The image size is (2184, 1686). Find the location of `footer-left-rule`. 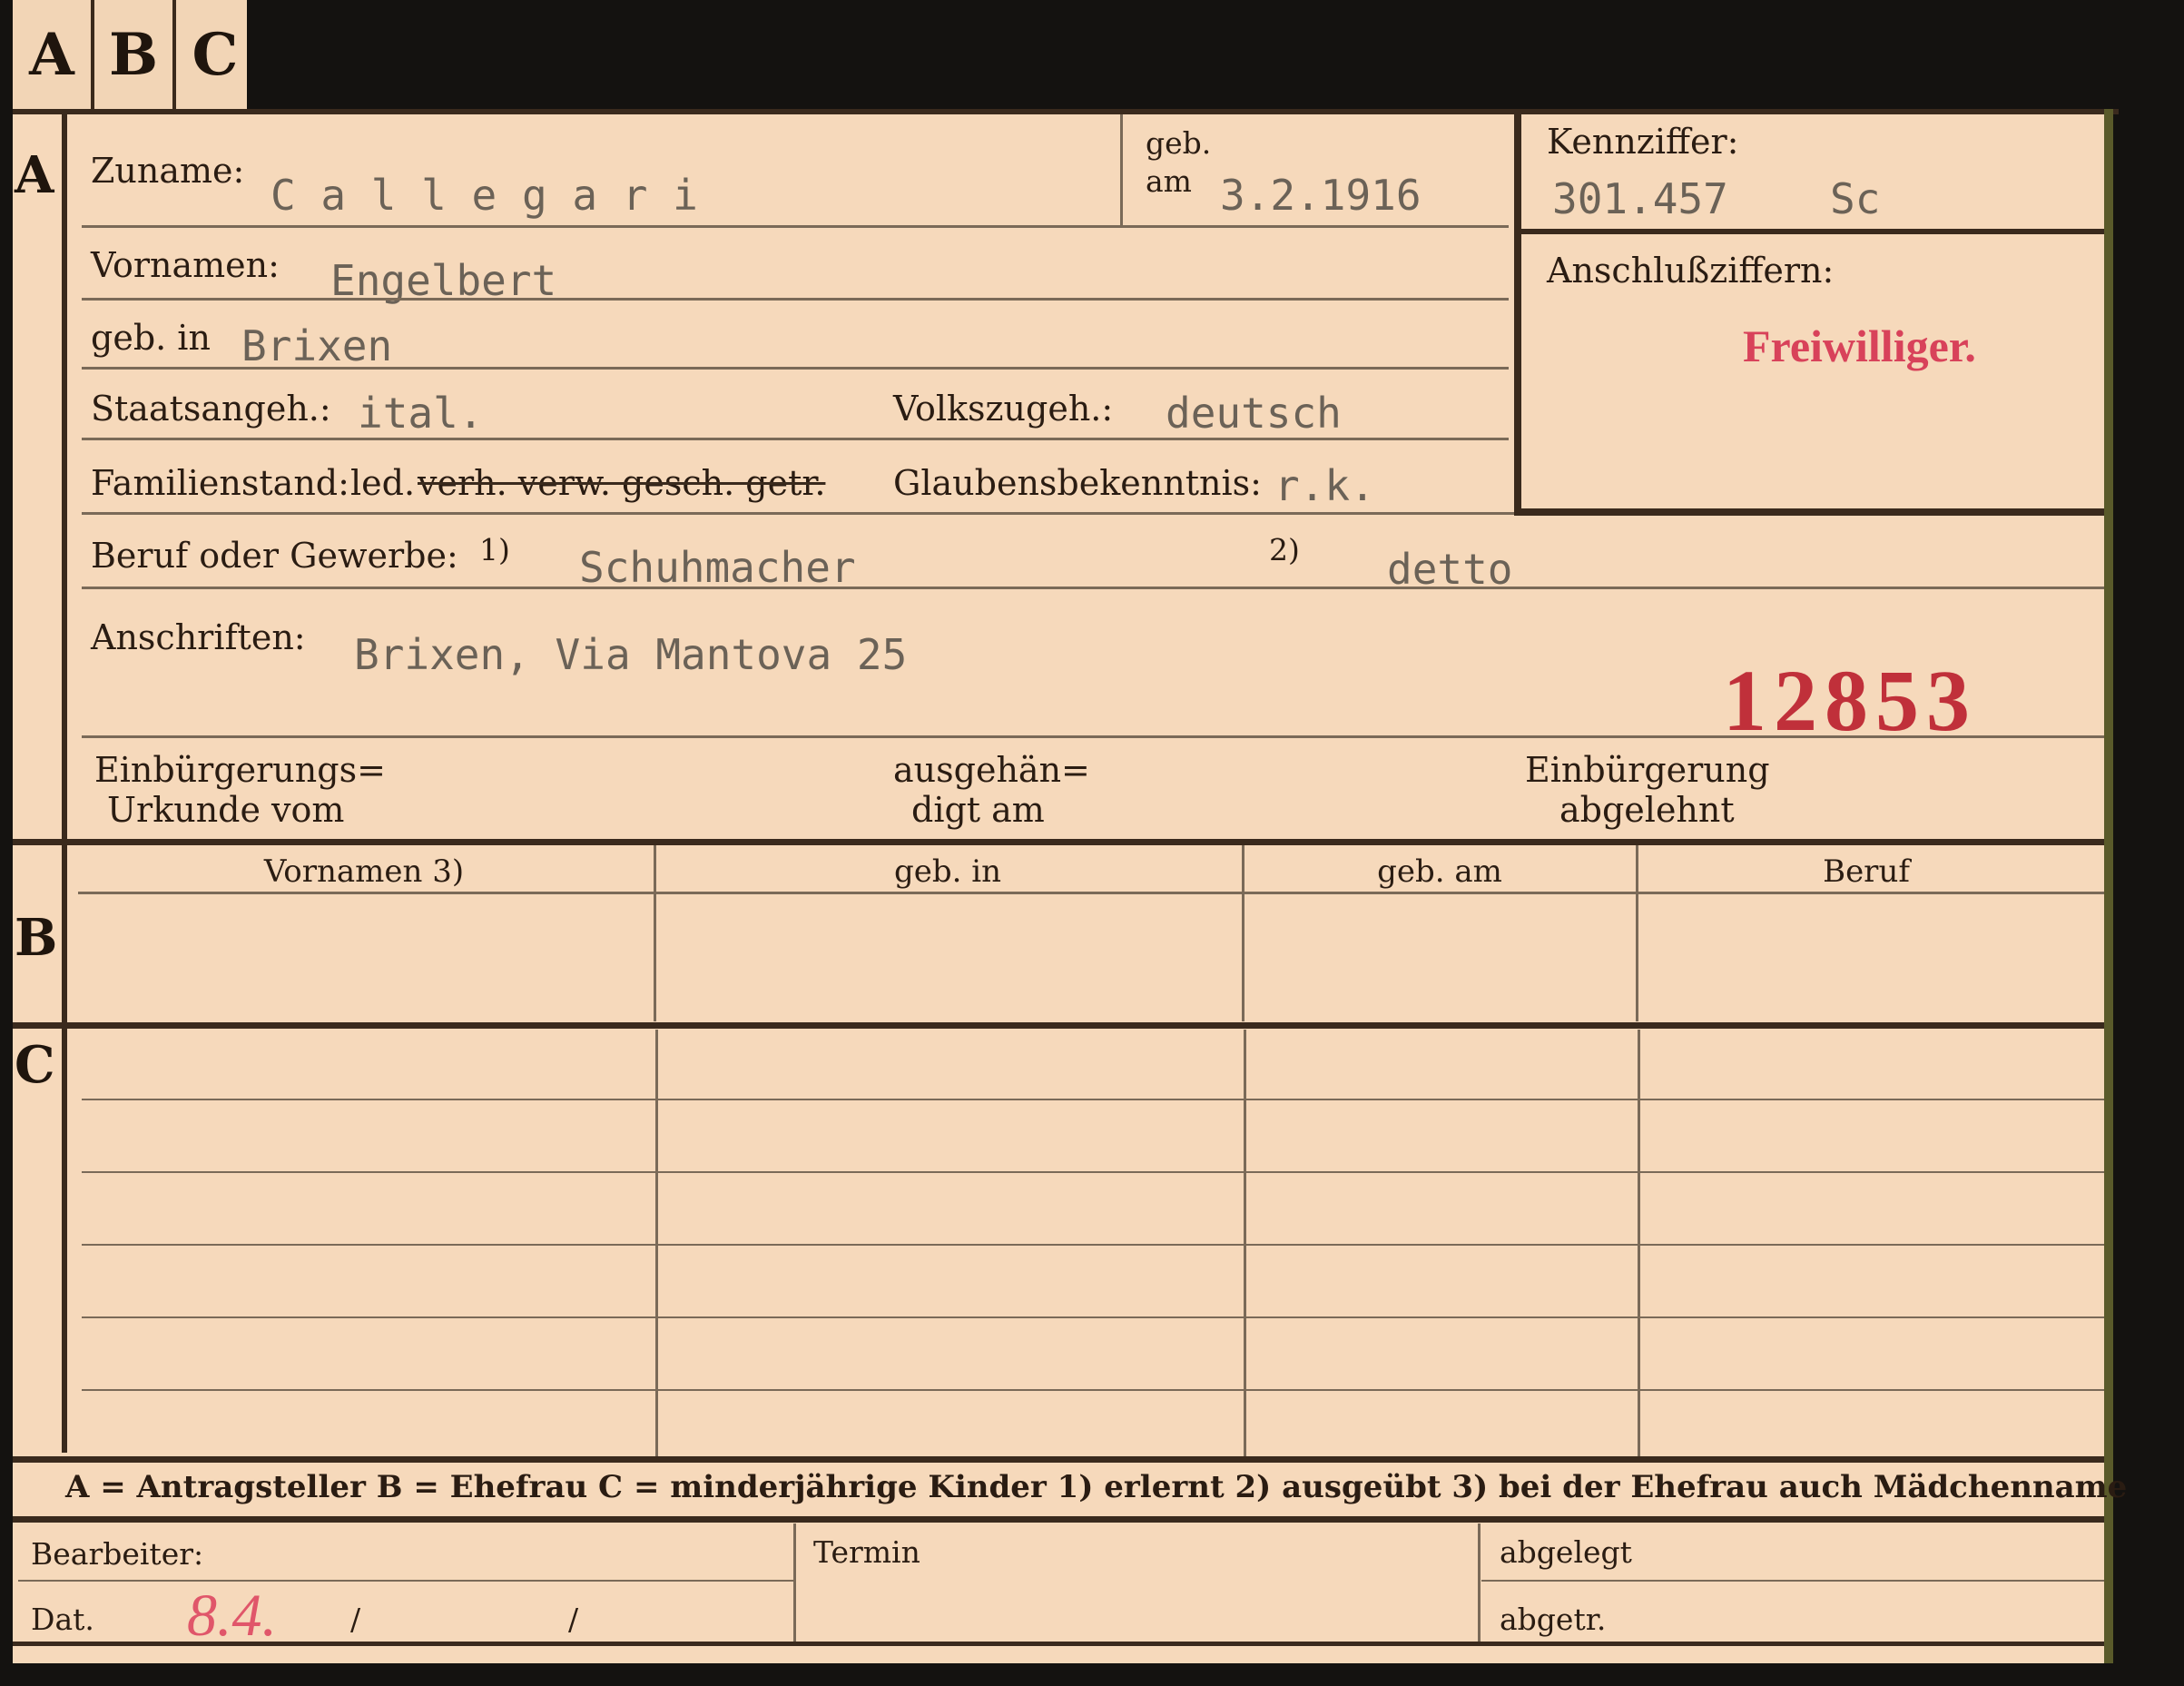

footer-left-rule is located at coordinates (406, 1581).